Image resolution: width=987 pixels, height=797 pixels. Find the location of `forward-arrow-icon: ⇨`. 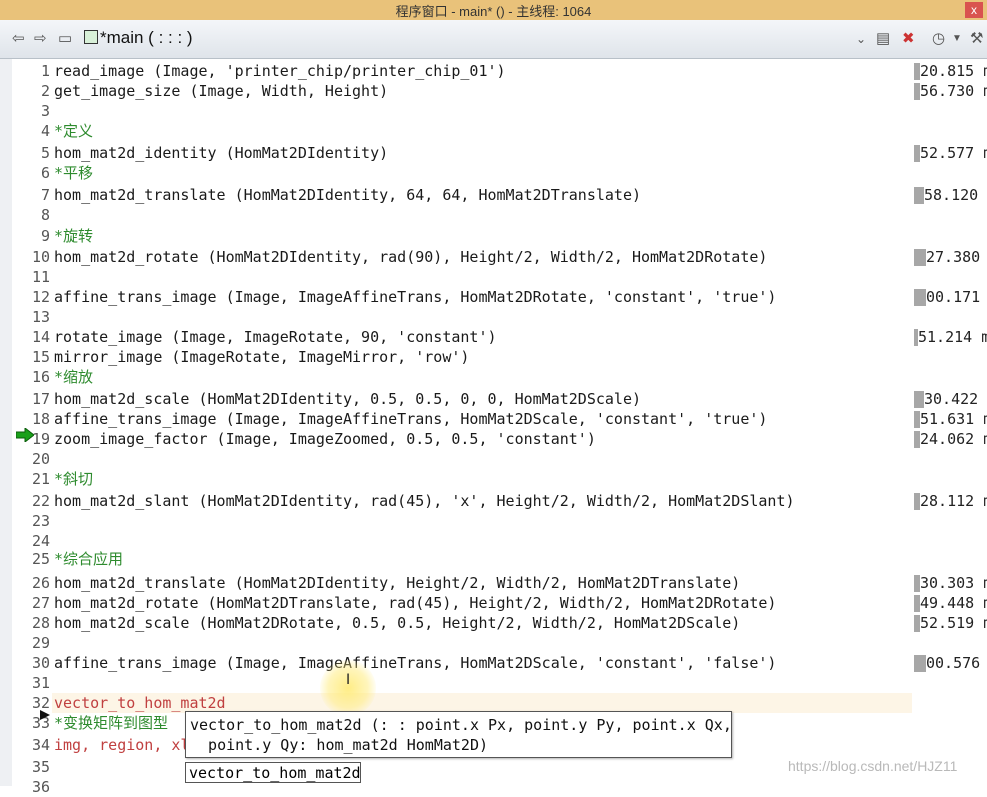

forward-arrow-icon: ⇨ is located at coordinates (40, 39).